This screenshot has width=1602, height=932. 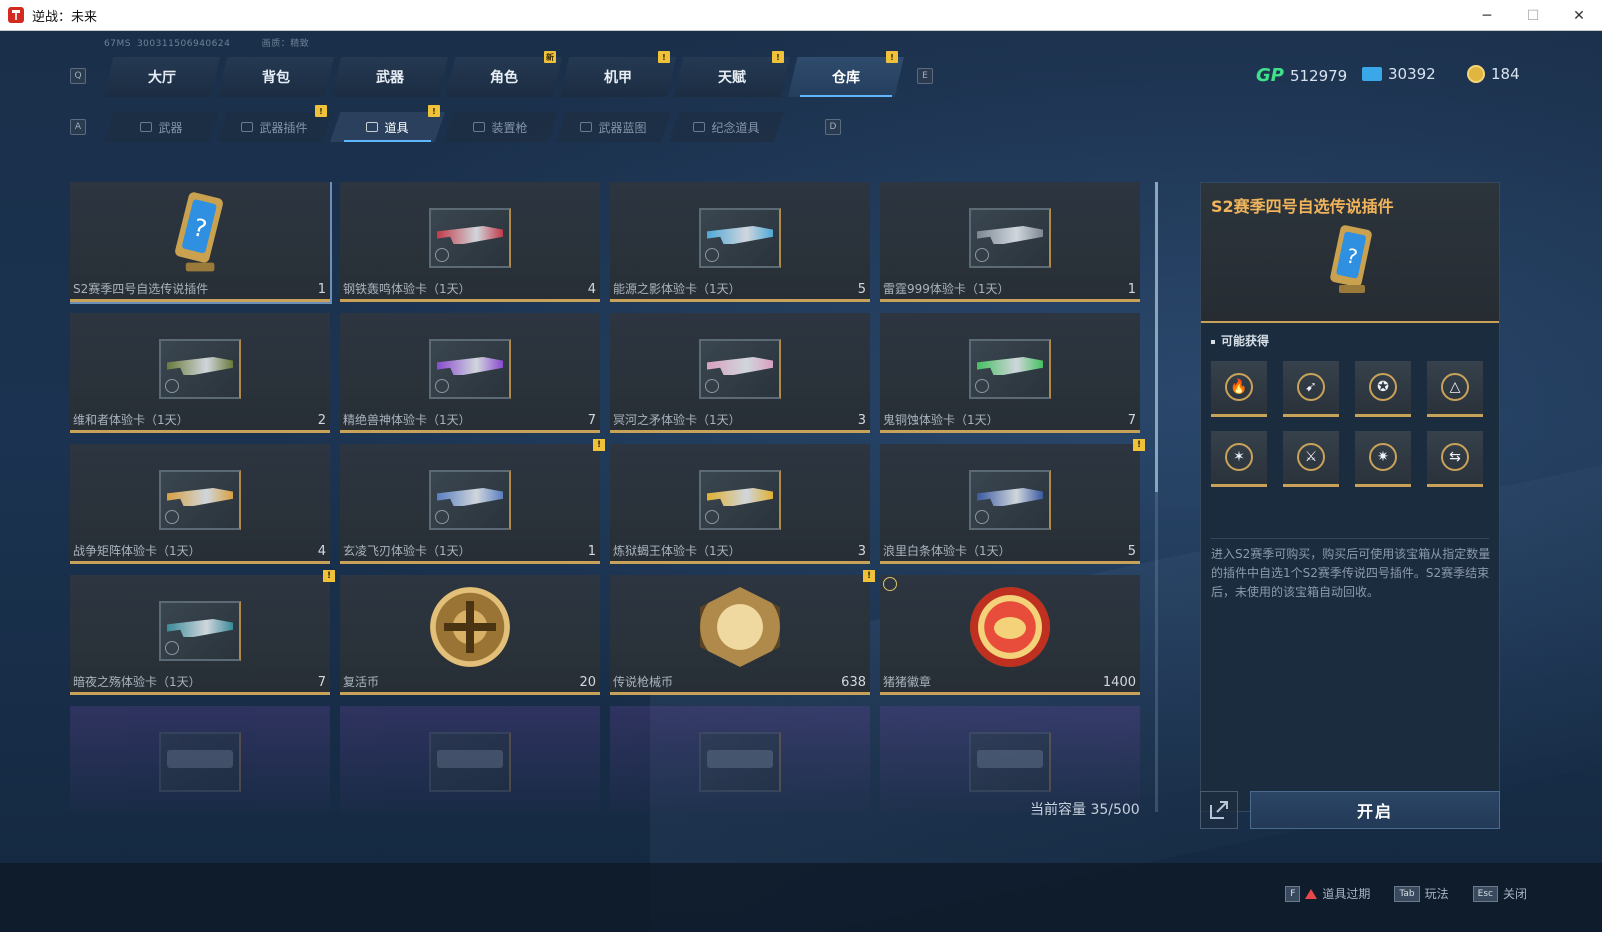 What do you see at coordinates (550, 57) in the screenshot?
I see `tab-badge: 新` at bounding box center [550, 57].